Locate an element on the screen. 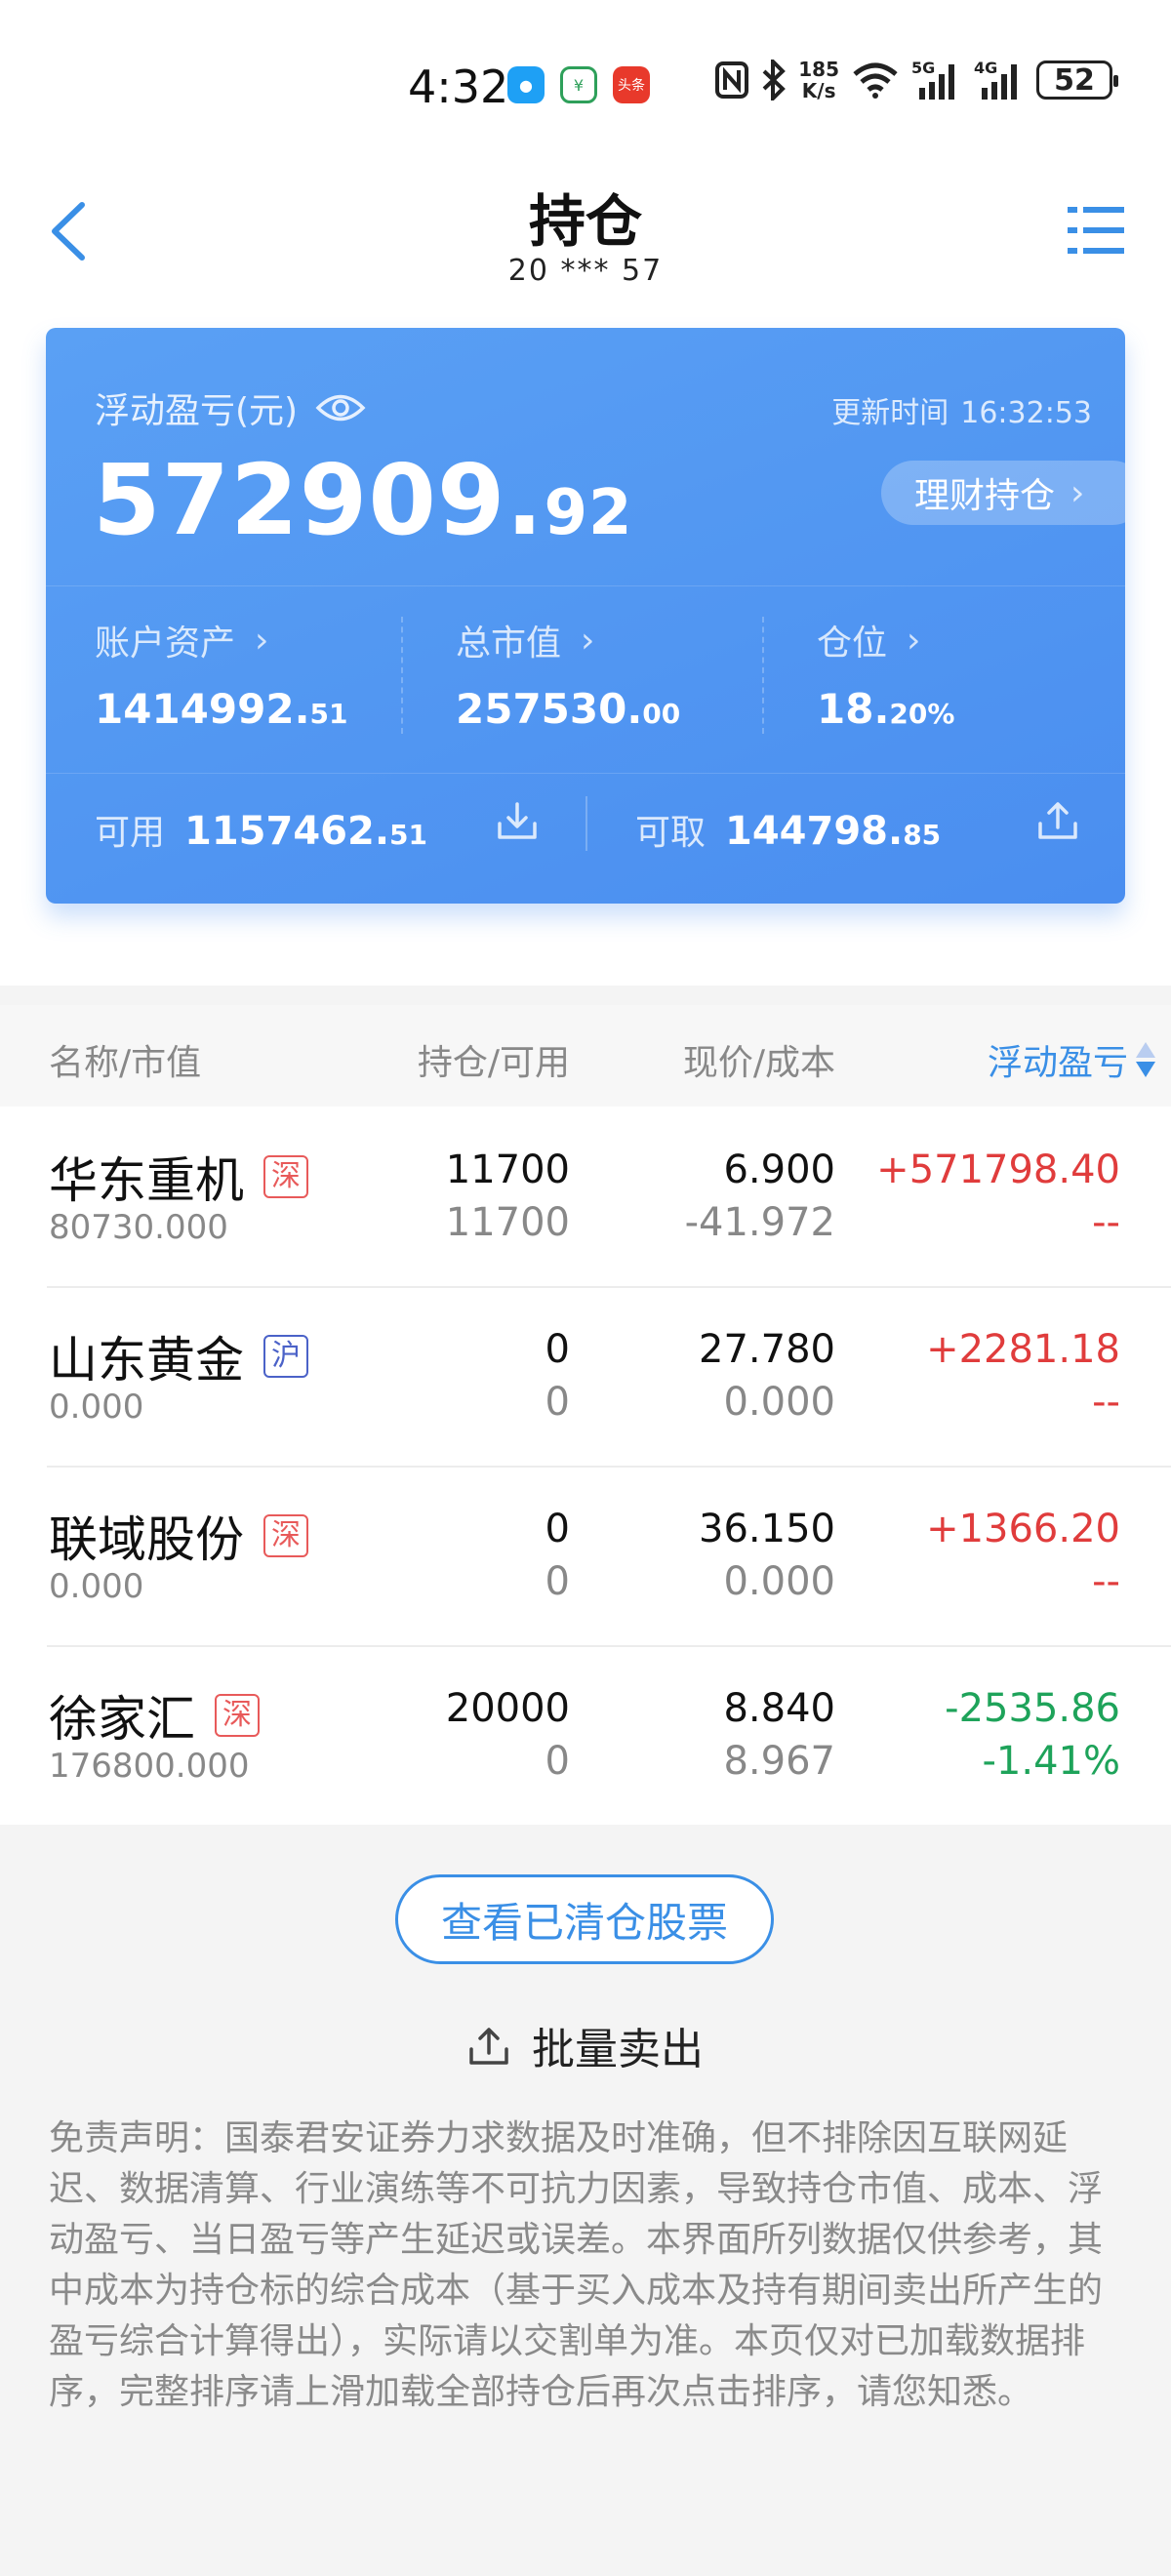 This screenshot has height=2576, width=1171. floating-pl: +571798.40 is located at coordinates (998, 1169).